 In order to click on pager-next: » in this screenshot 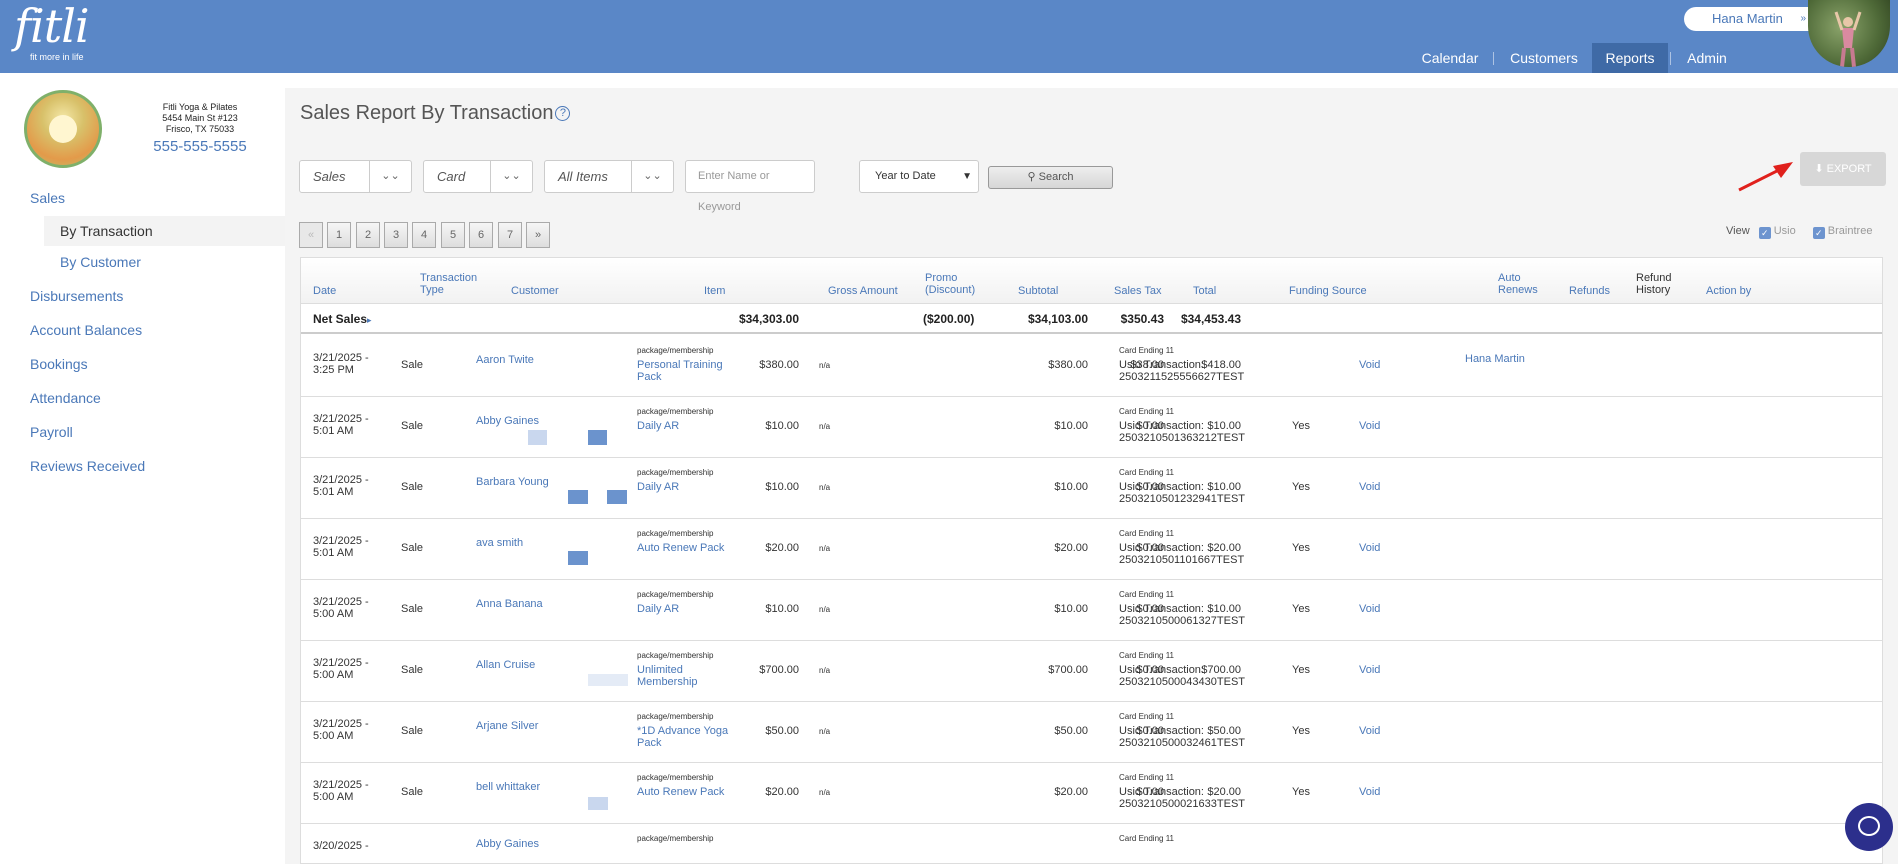, I will do `click(538, 235)`.